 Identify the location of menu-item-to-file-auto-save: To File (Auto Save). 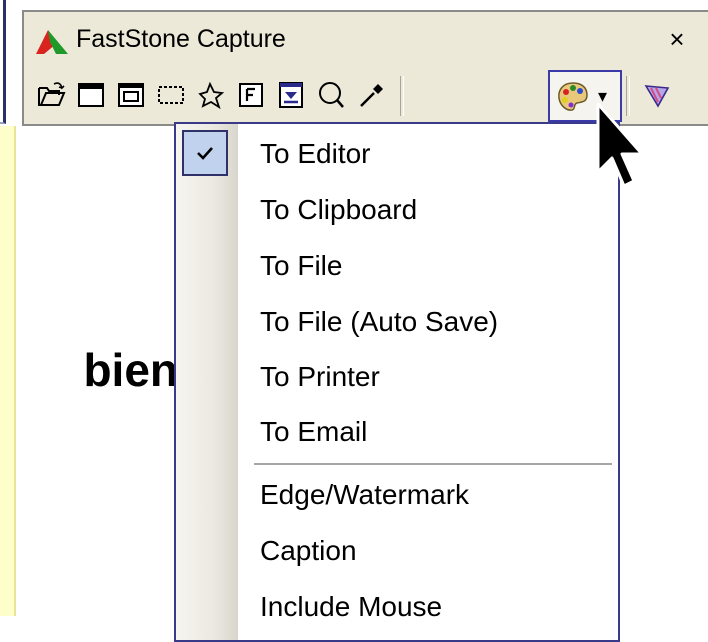
(397, 322).